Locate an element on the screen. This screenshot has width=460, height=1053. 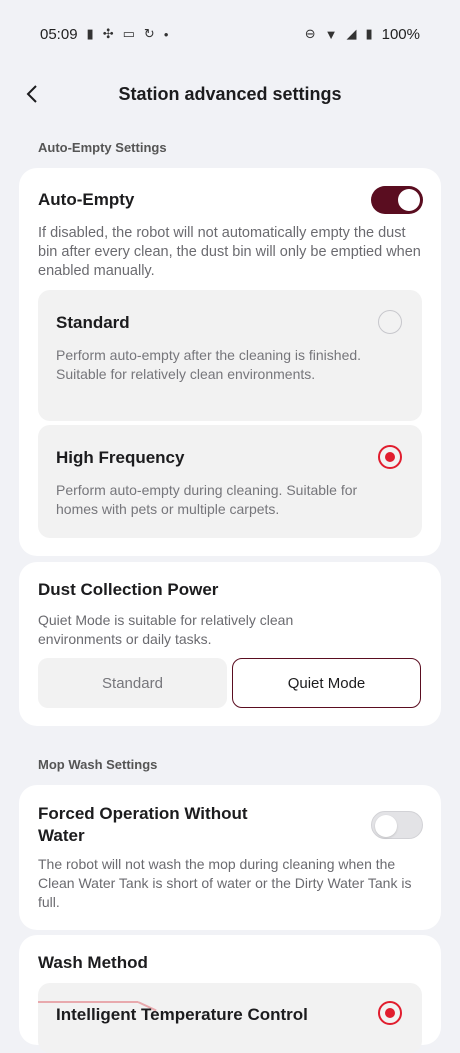
page-title: Station advanced settings is located at coordinates (230, 93).